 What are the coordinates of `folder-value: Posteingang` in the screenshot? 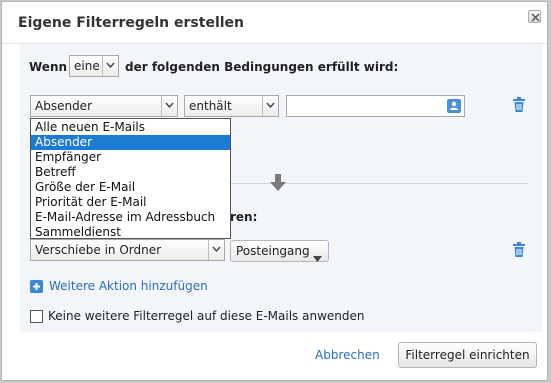 It's located at (273, 251).